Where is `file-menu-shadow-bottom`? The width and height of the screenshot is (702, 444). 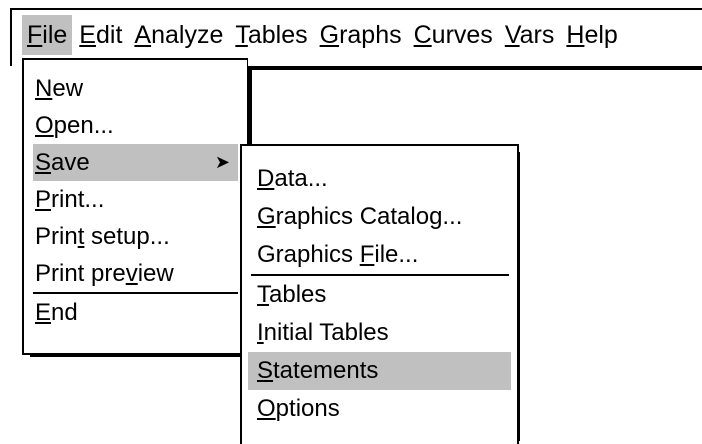
file-menu-shadow-bottom is located at coordinates (136, 355).